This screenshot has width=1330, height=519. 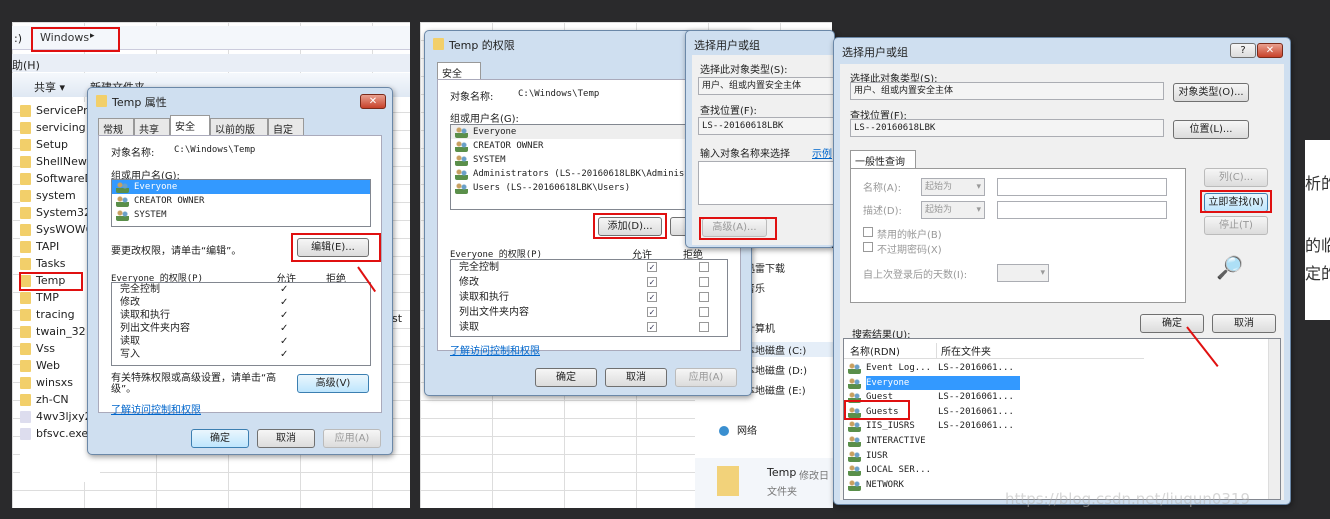 What do you see at coordinates (1128, 499) in the screenshot?
I see `watermark: https://blog.csdn.net/liuqun0319` at bounding box center [1128, 499].